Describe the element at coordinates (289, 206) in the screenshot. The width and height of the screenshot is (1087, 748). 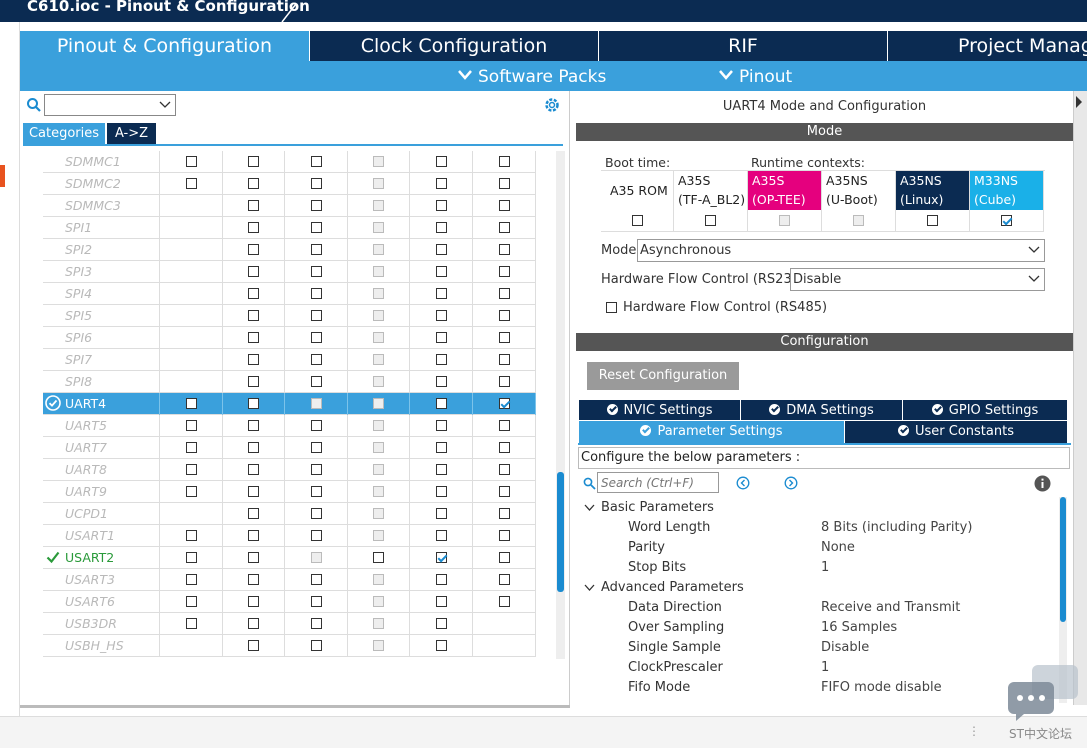
I see `peripheral-row: SDMMC3` at that location.